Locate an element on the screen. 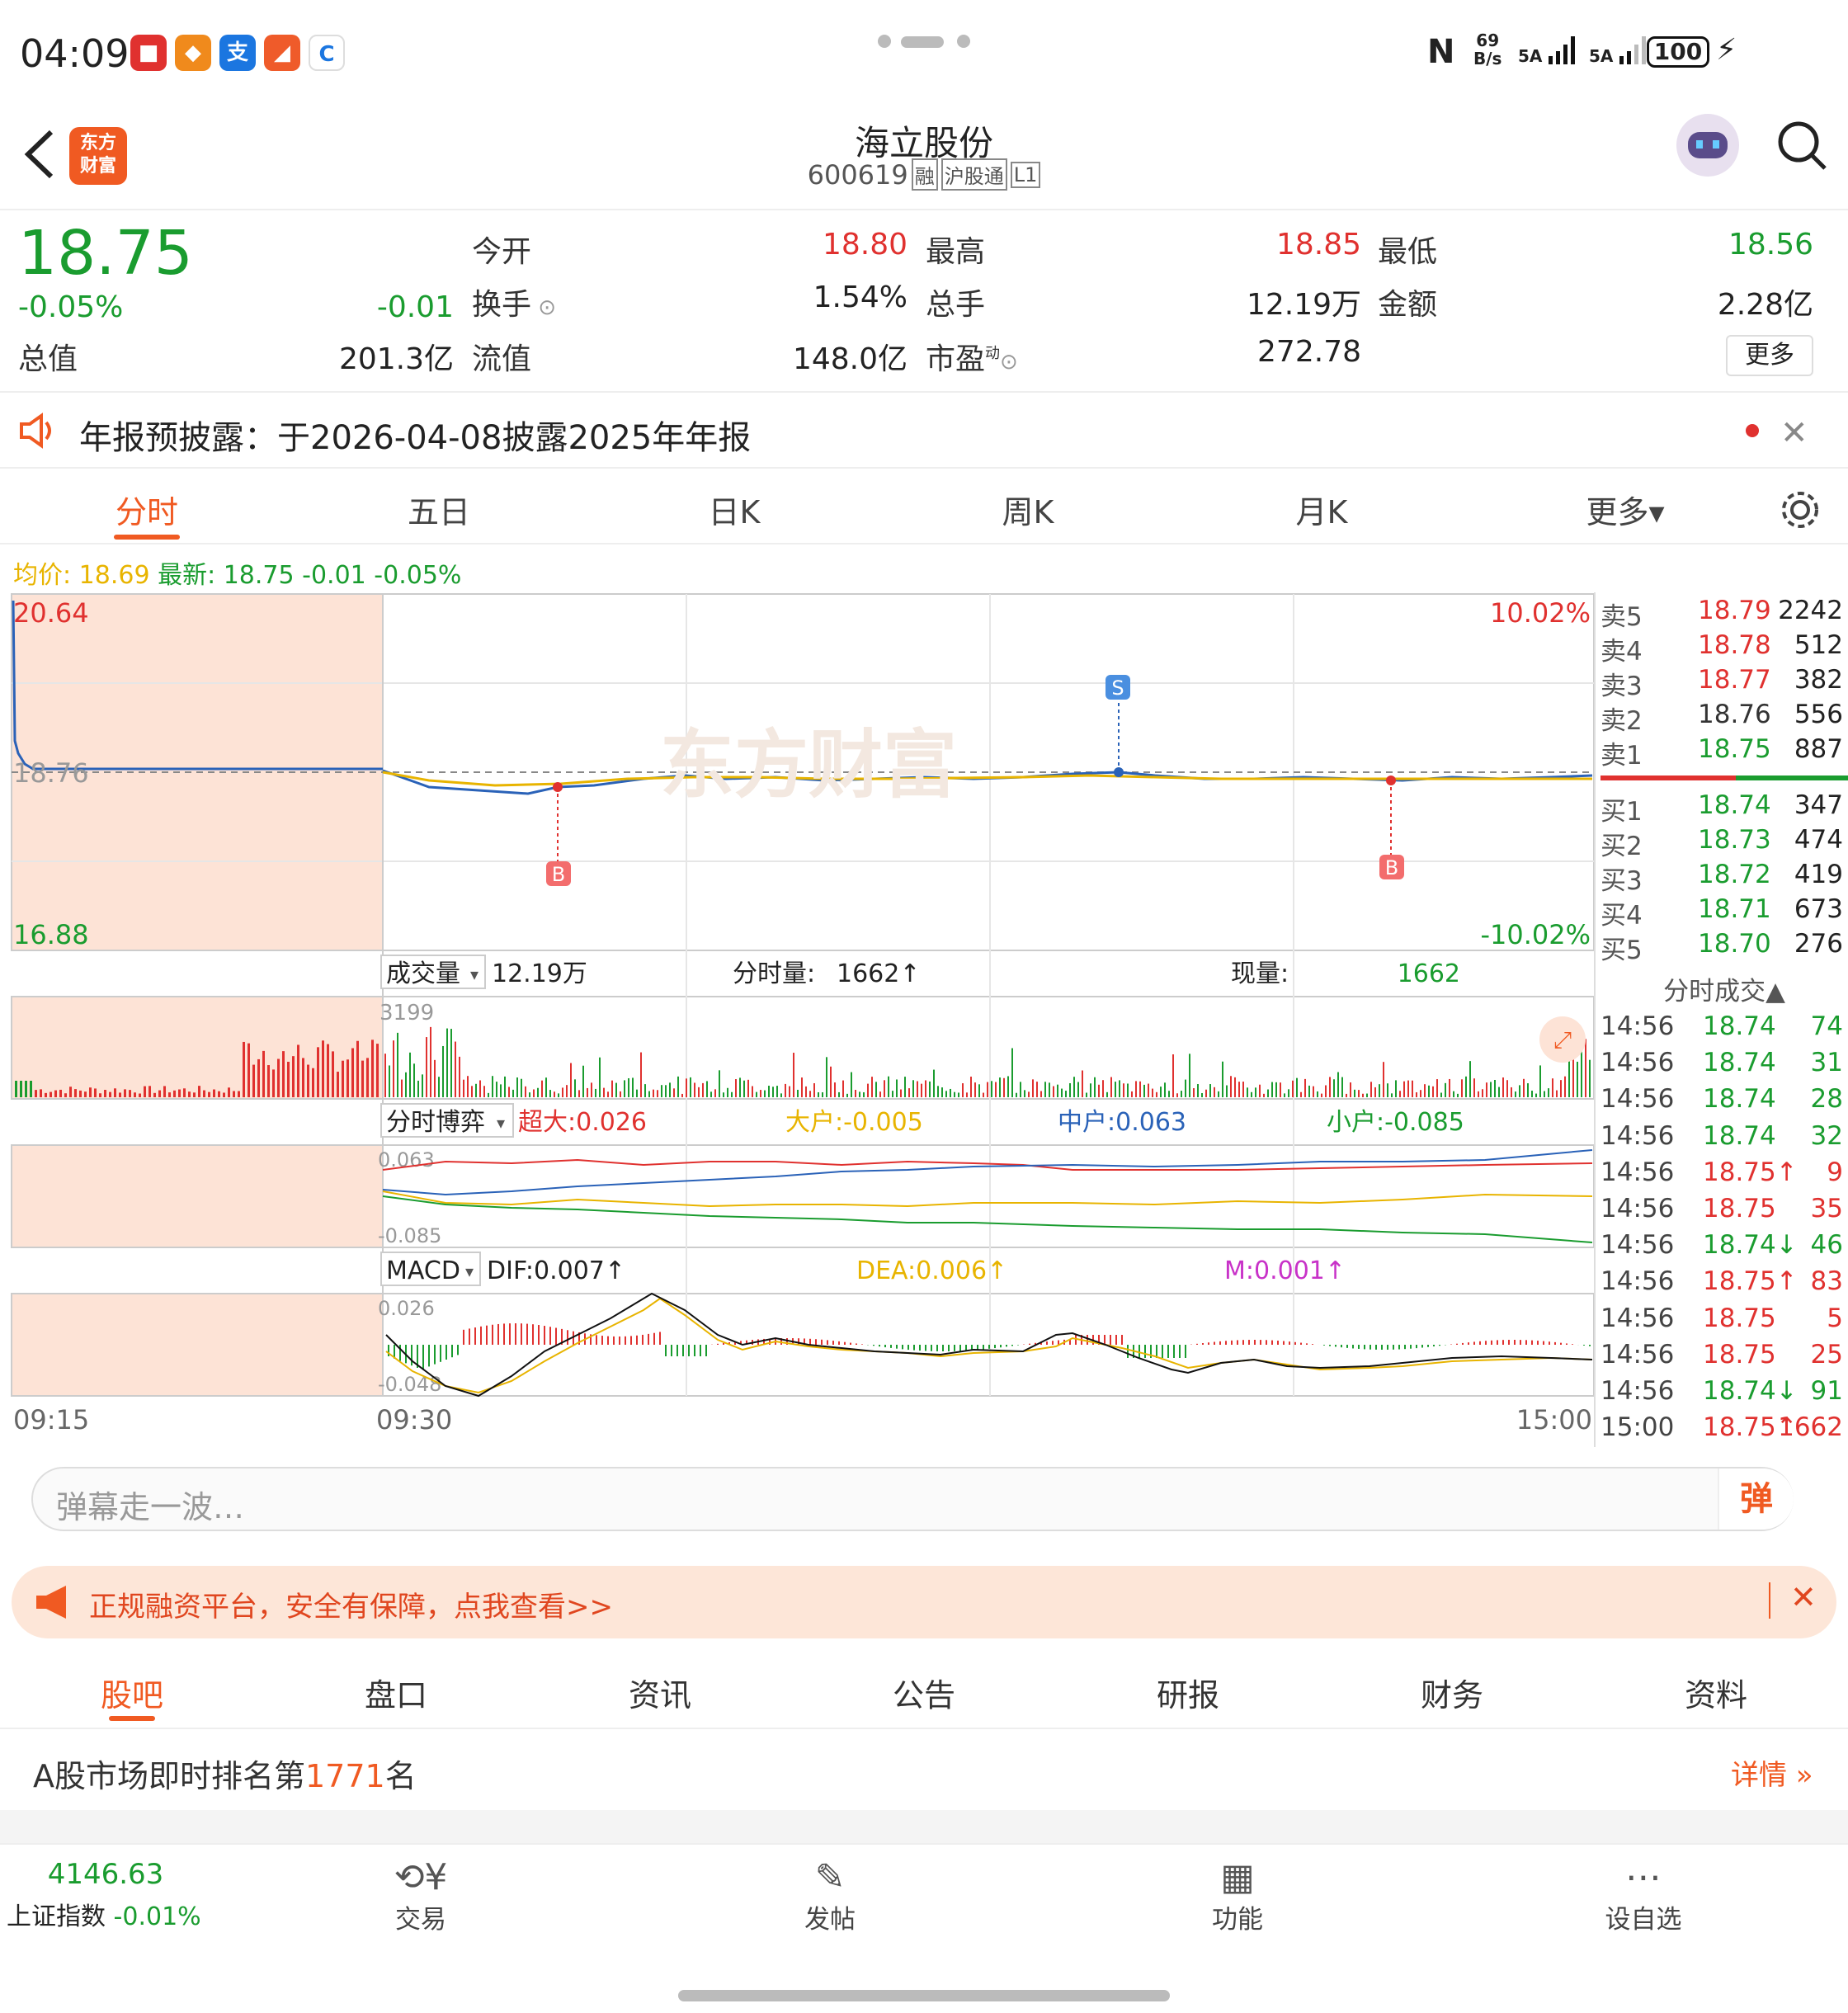 The image size is (1848, 2013). bid-volume: 347 is located at coordinates (1818, 805).